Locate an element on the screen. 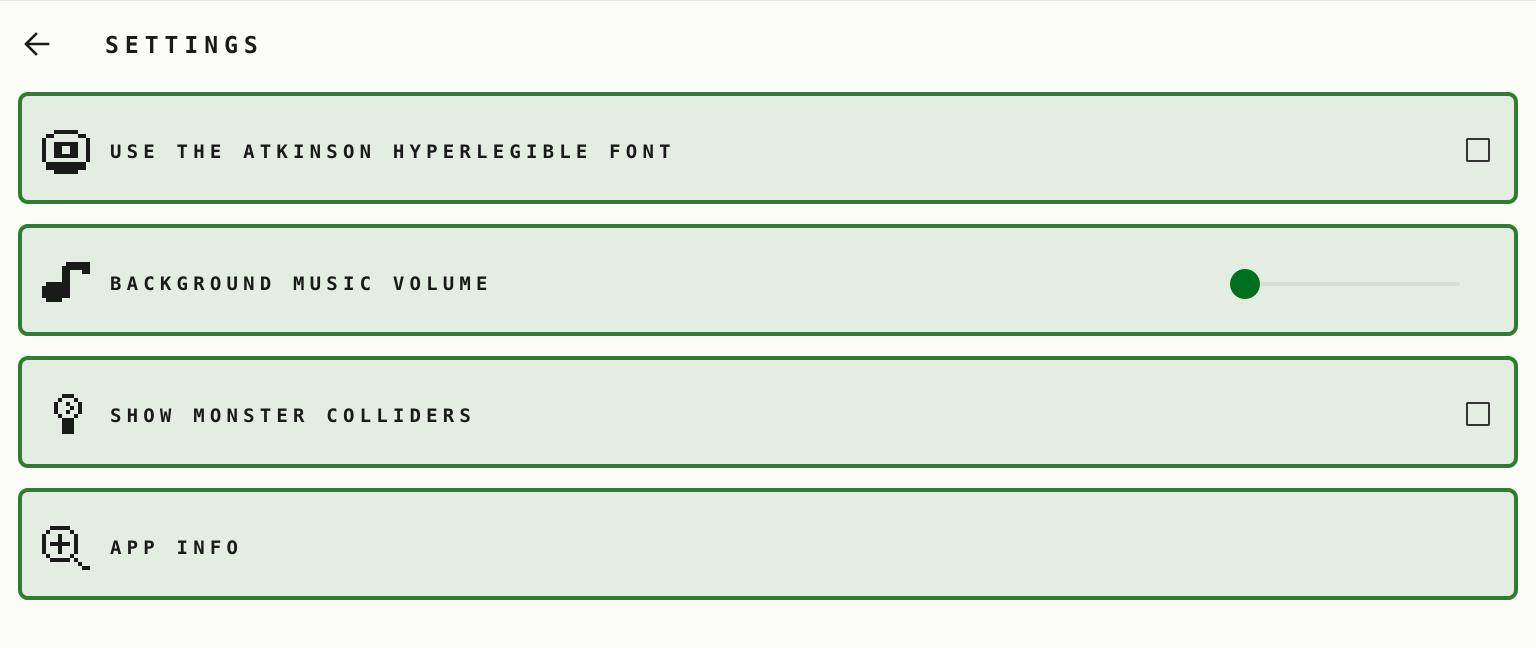 The height and width of the screenshot is (648, 1536). music-volume-slider is located at coordinates (1343, 284).